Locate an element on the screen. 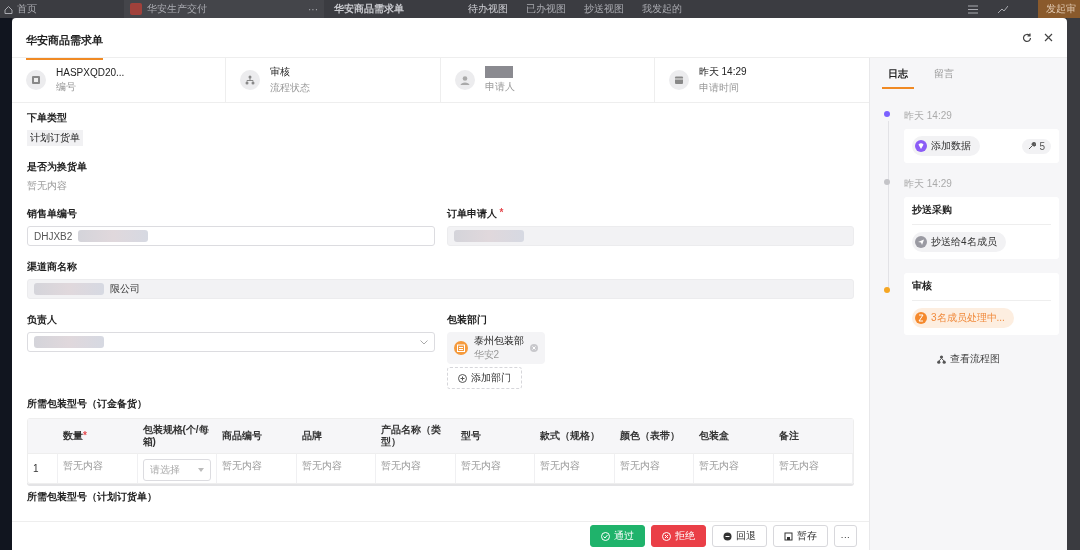 This screenshot has height=550, width=1080. flowchart-link: 查看流程图 is located at coordinates (968, 359).